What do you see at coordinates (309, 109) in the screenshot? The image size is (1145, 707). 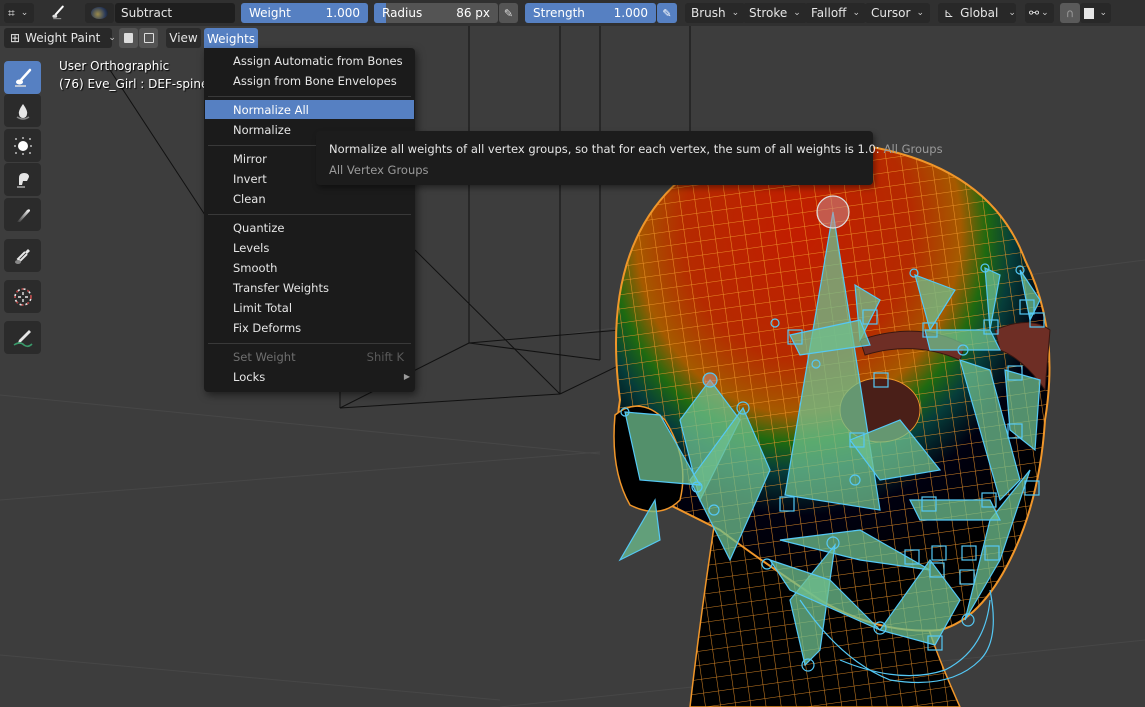 I see `menu-item-normalize-all: Normalize All` at bounding box center [309, 109].